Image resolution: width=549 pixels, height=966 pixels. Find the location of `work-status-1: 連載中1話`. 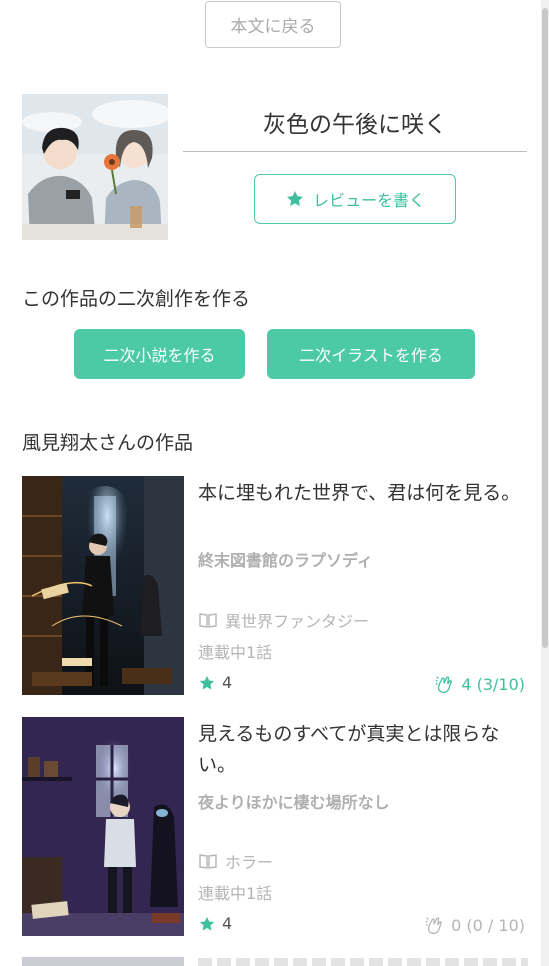

work-status-1: 連載中1話 is located at coordinates (235, 652).